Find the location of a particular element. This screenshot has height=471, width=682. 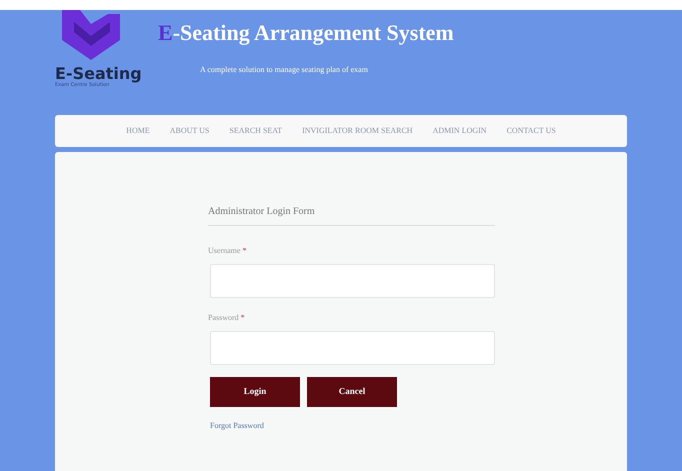

site-title: E-Seating Arrangement System is located at coordinates (306, 33).